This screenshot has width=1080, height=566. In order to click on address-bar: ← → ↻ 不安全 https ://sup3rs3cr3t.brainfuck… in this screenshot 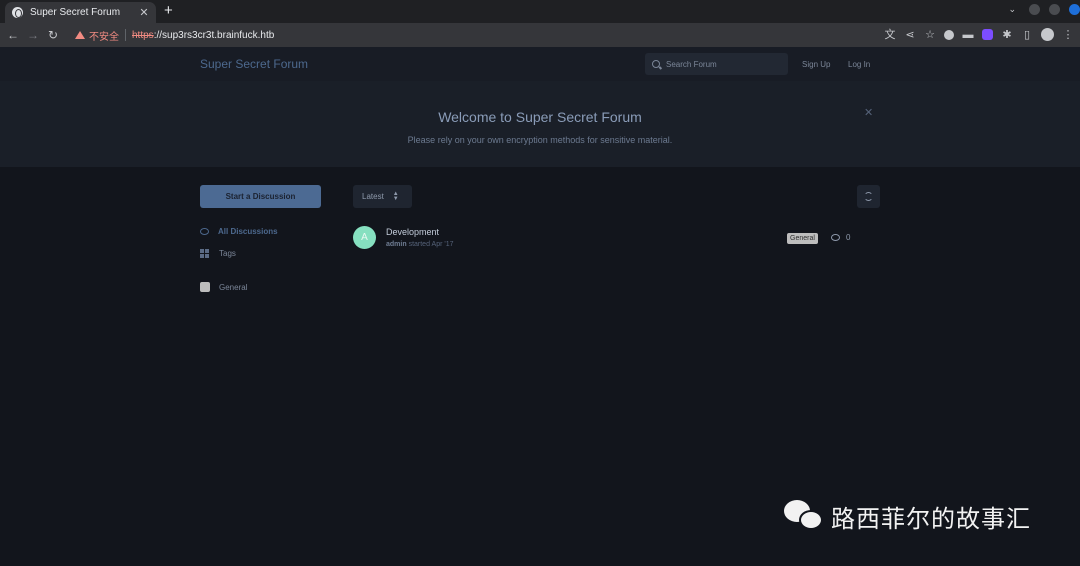, I will do `click(540, 35)`.